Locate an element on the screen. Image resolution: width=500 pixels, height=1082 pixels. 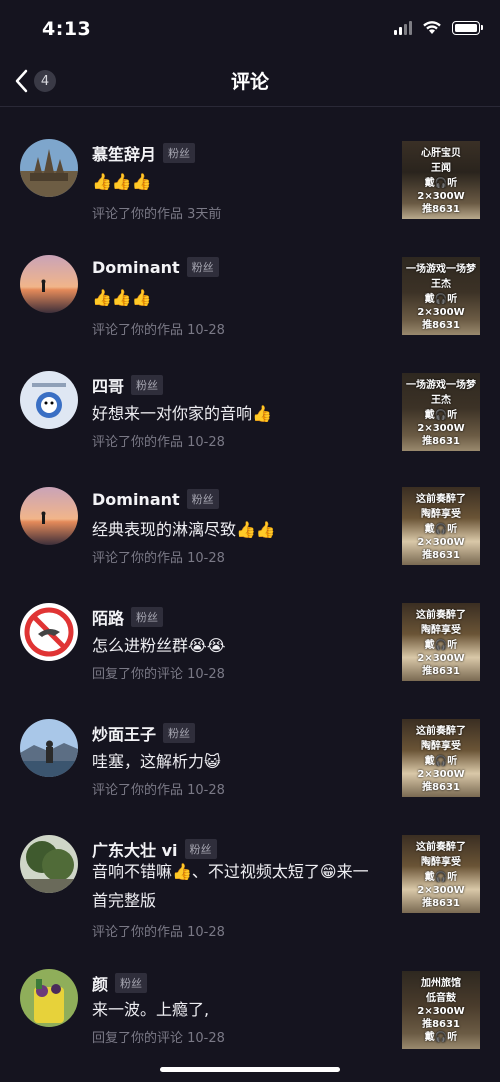
video-thumbnail: 心肝宝贝 王闻 戴🎧听 2×300W 推8631 is located at coordinates (441, 180).